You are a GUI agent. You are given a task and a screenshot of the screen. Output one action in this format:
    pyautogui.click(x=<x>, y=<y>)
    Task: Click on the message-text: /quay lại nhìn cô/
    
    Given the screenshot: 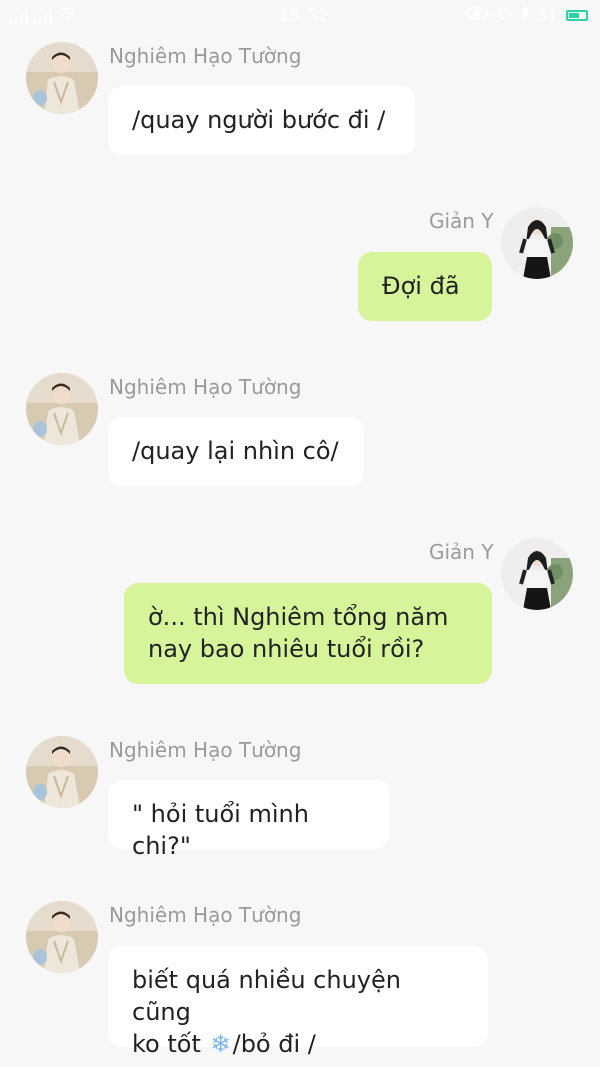 What is the action you would take?
    pyautogui.click(x=235, y=451)
    